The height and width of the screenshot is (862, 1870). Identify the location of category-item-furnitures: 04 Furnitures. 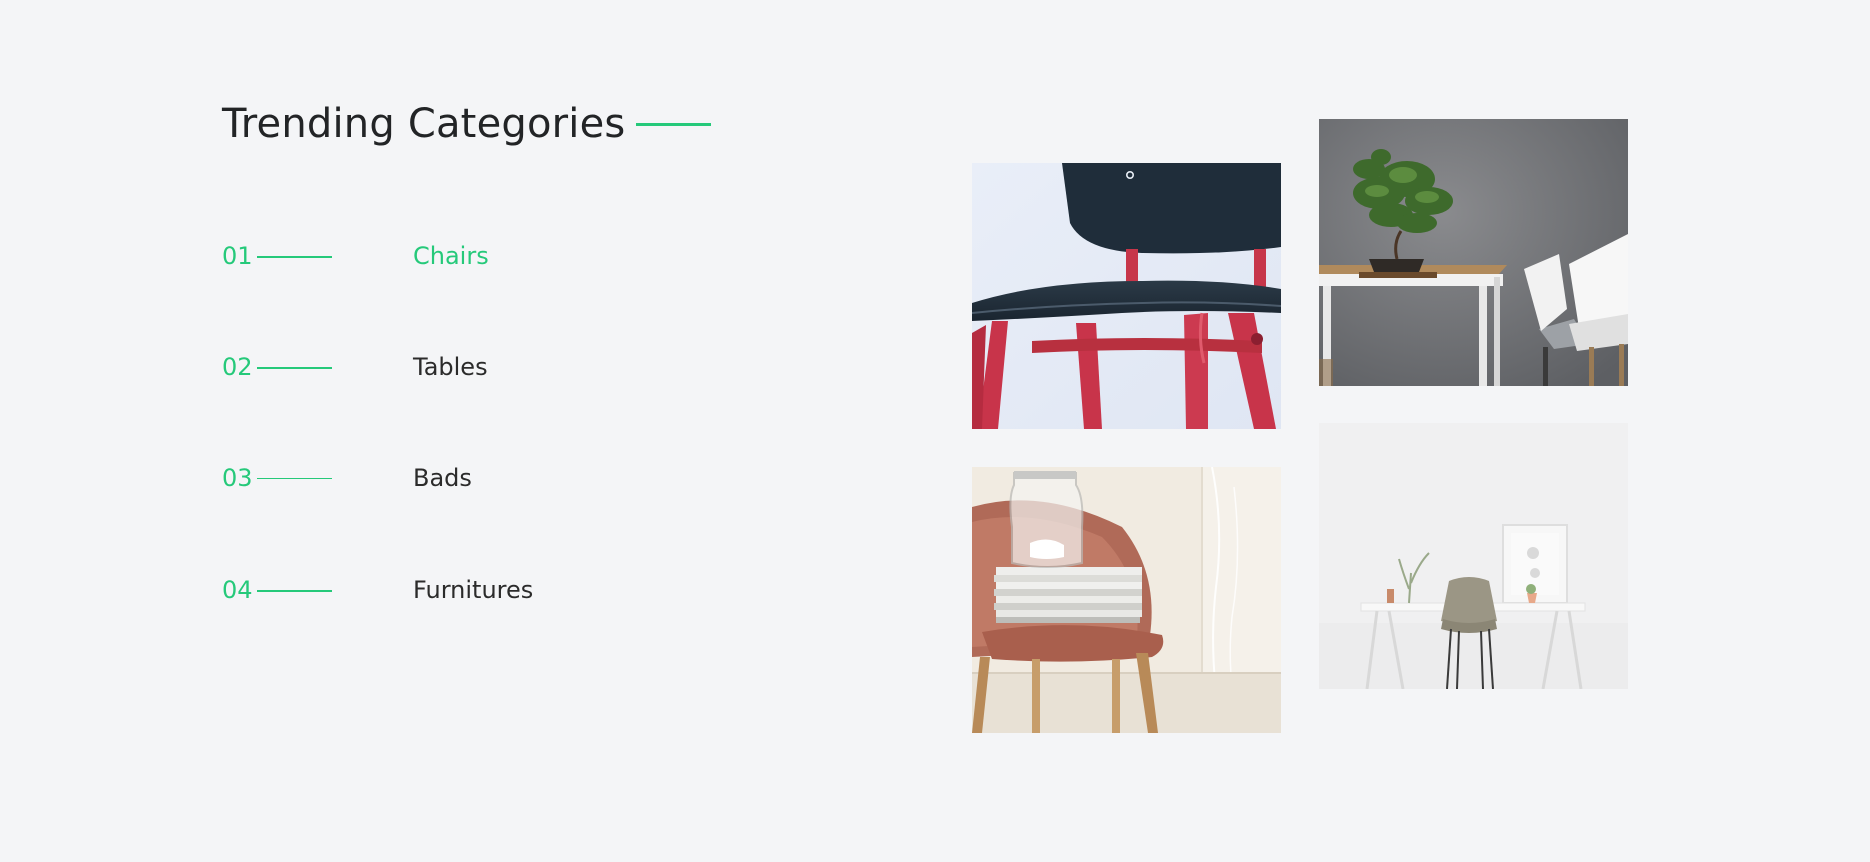
(432, 590).